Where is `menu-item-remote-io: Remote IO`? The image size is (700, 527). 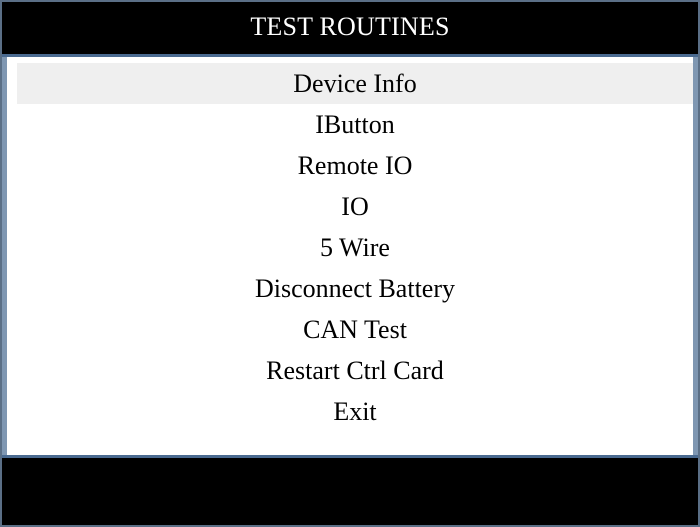 menu-item-remote-io: Remote IO is located at coordinates (355, 165).